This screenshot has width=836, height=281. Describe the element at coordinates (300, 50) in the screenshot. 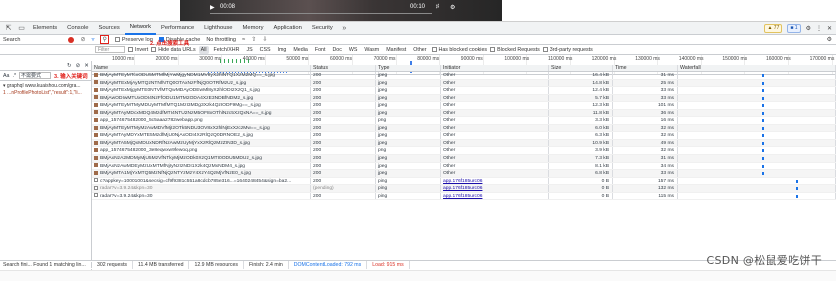

I see `type-filter-media: Media` at that location.